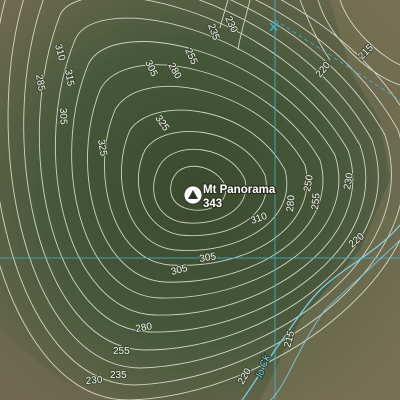 This screenshot has width=400, height=400. What do you see at coordinates (63, 116) in the screenshot?
I see `contour-label: 305` at bounding box center [63, 116].